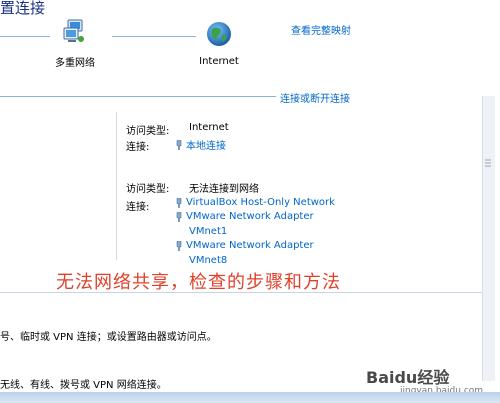 Image resolution: width=500 pixels, height=403 pixels. I want to click on virtualbox-connection-link: VirtualBox Host-Only Network, so click(255, 202).